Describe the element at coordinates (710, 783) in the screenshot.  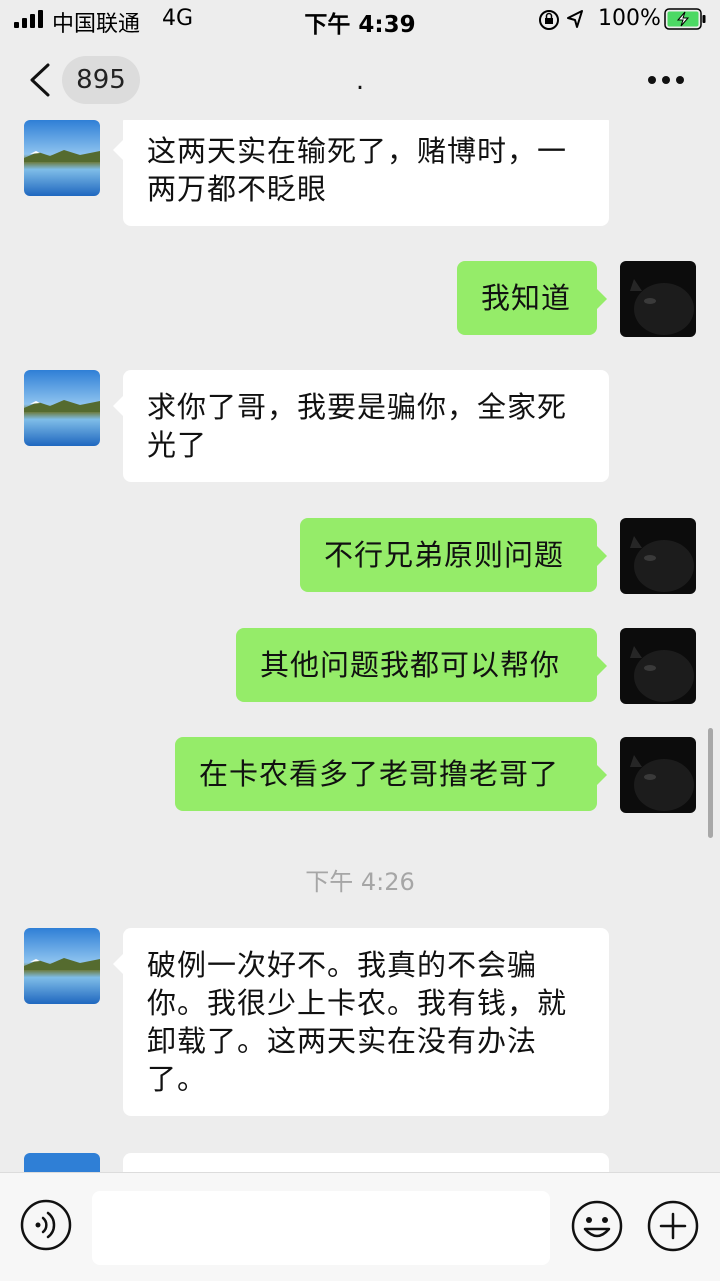
I see `scrollbar` at that location.